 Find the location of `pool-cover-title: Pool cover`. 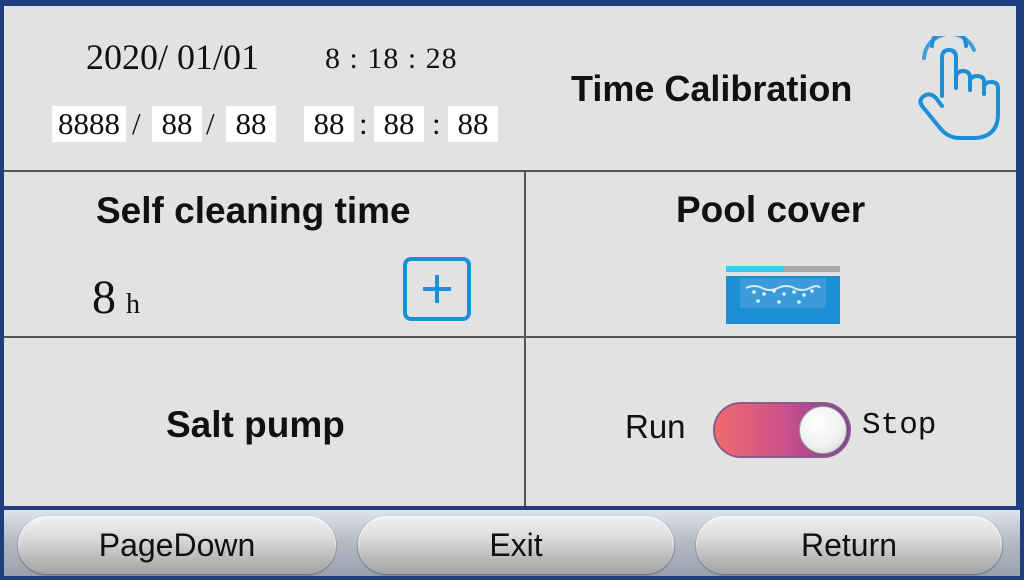

pool-cover-title: Pool cover is located at coordinates (771, 209).